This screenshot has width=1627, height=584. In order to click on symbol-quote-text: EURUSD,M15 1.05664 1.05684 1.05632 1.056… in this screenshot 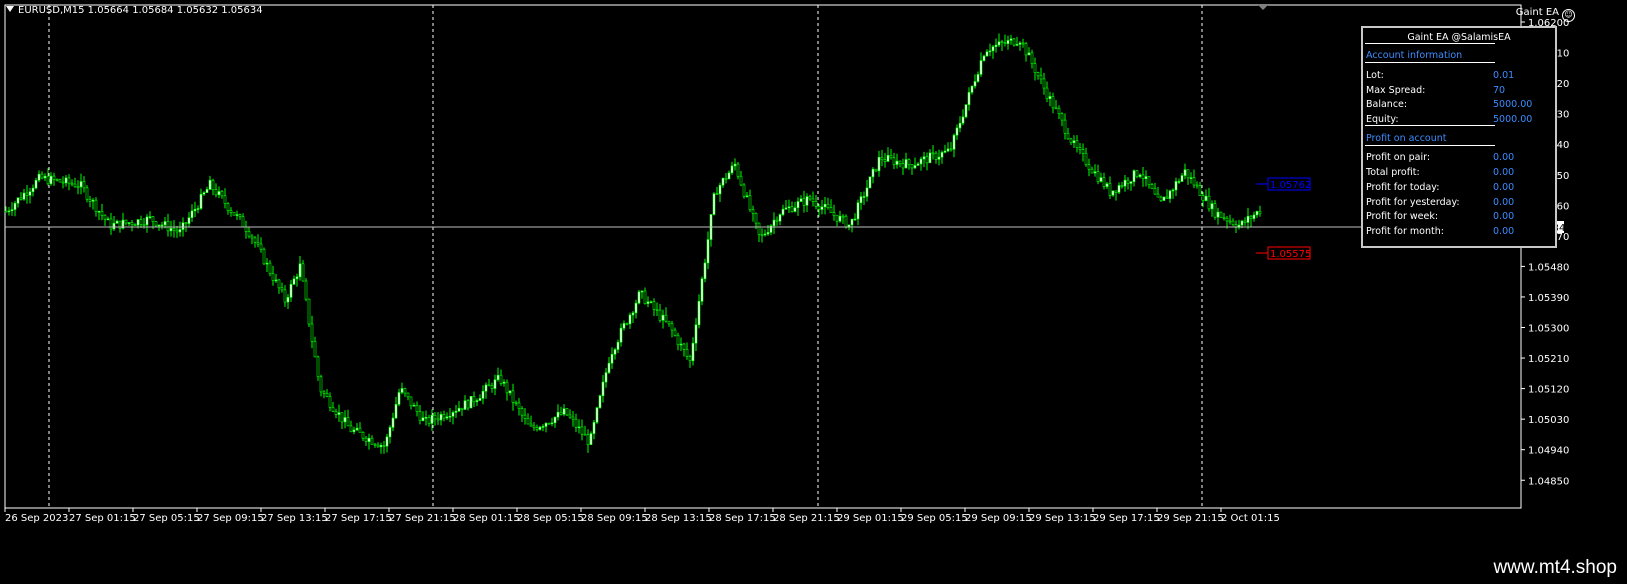, I will do `click(140, 10)`.